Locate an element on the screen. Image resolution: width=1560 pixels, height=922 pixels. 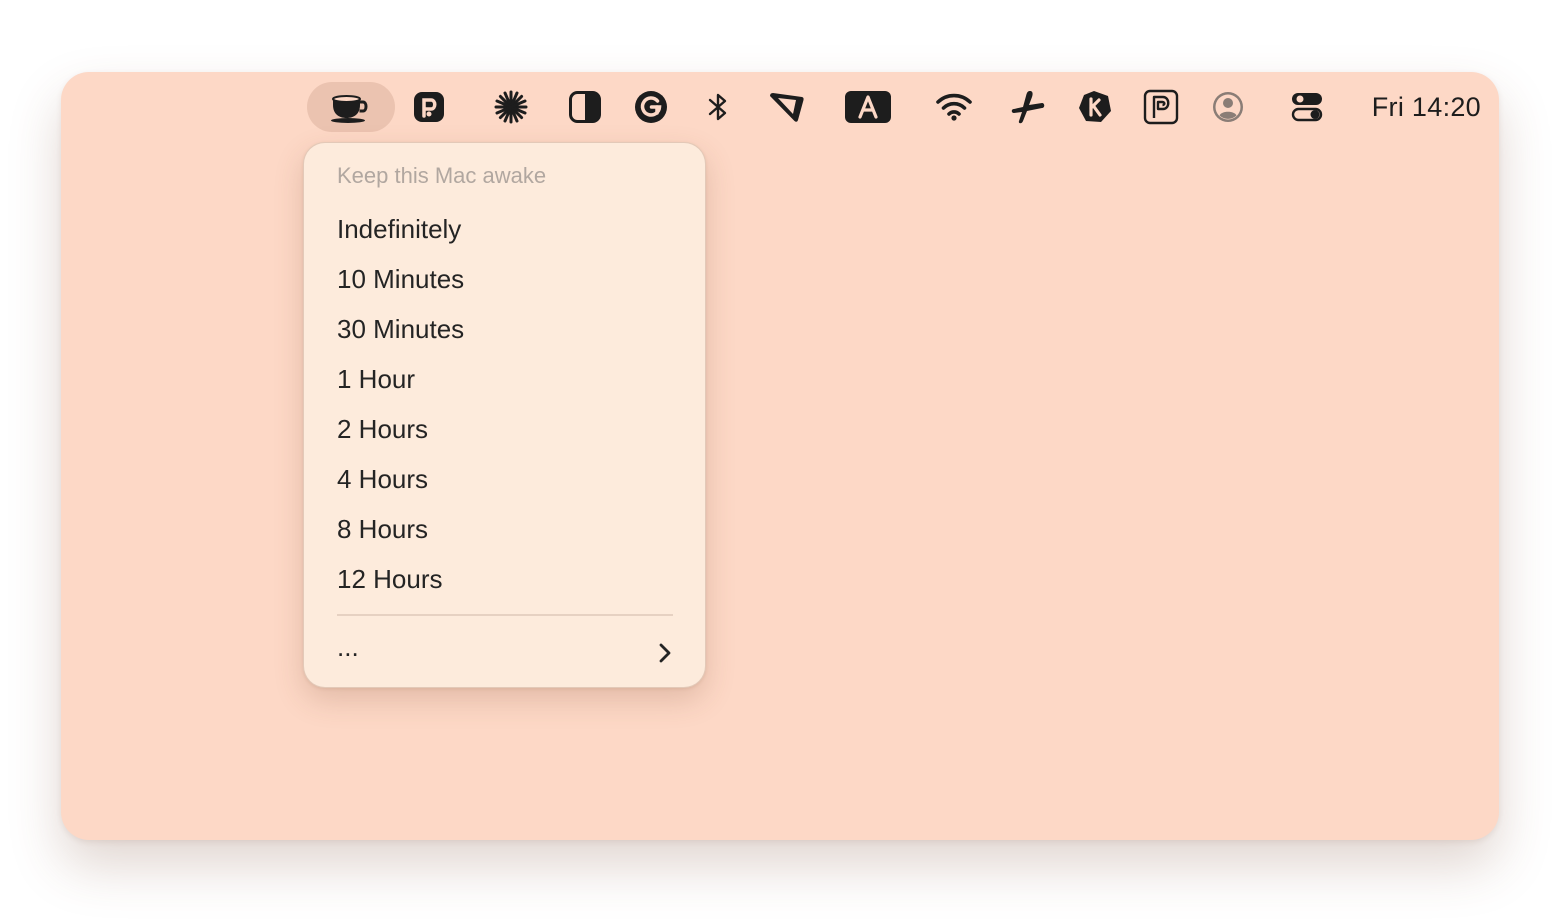
wifi-icon is located at coordinates (954, 107).